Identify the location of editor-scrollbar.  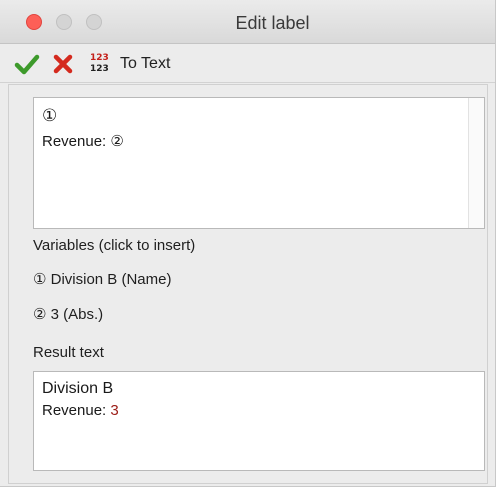
(476, 163).